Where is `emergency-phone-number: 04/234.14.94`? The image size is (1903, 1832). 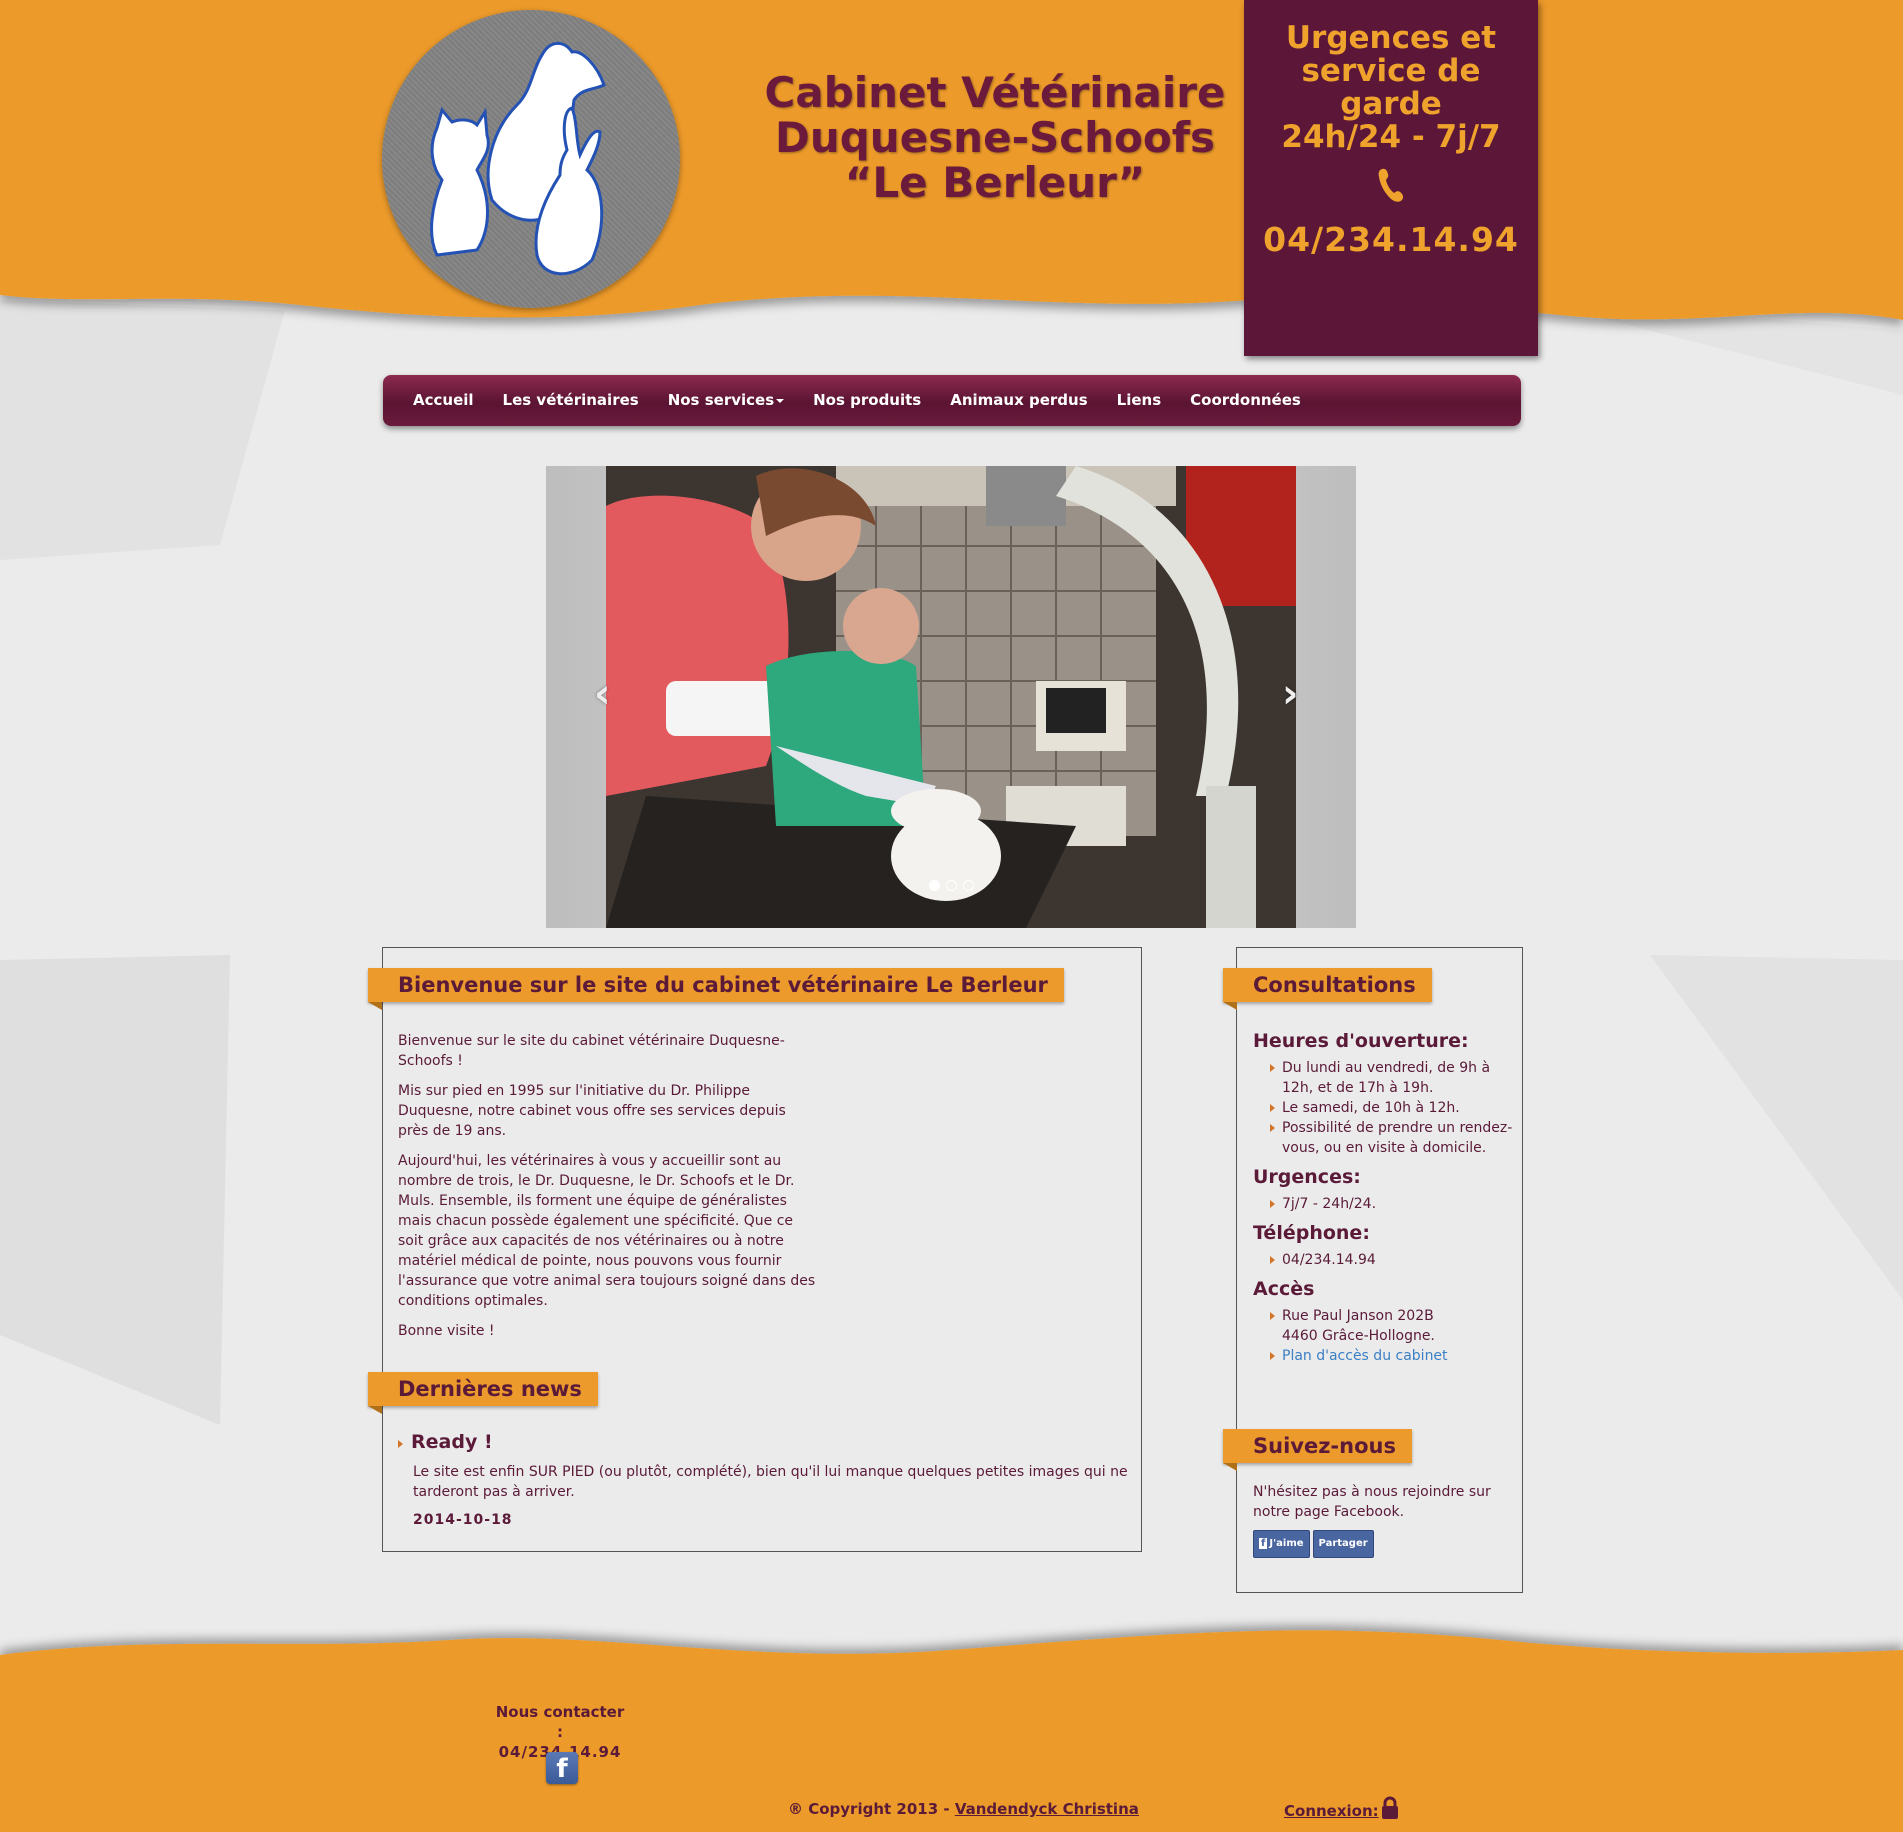 emergency-phone-number: 04/234.14.94 is located at coordinates (1391, 239).